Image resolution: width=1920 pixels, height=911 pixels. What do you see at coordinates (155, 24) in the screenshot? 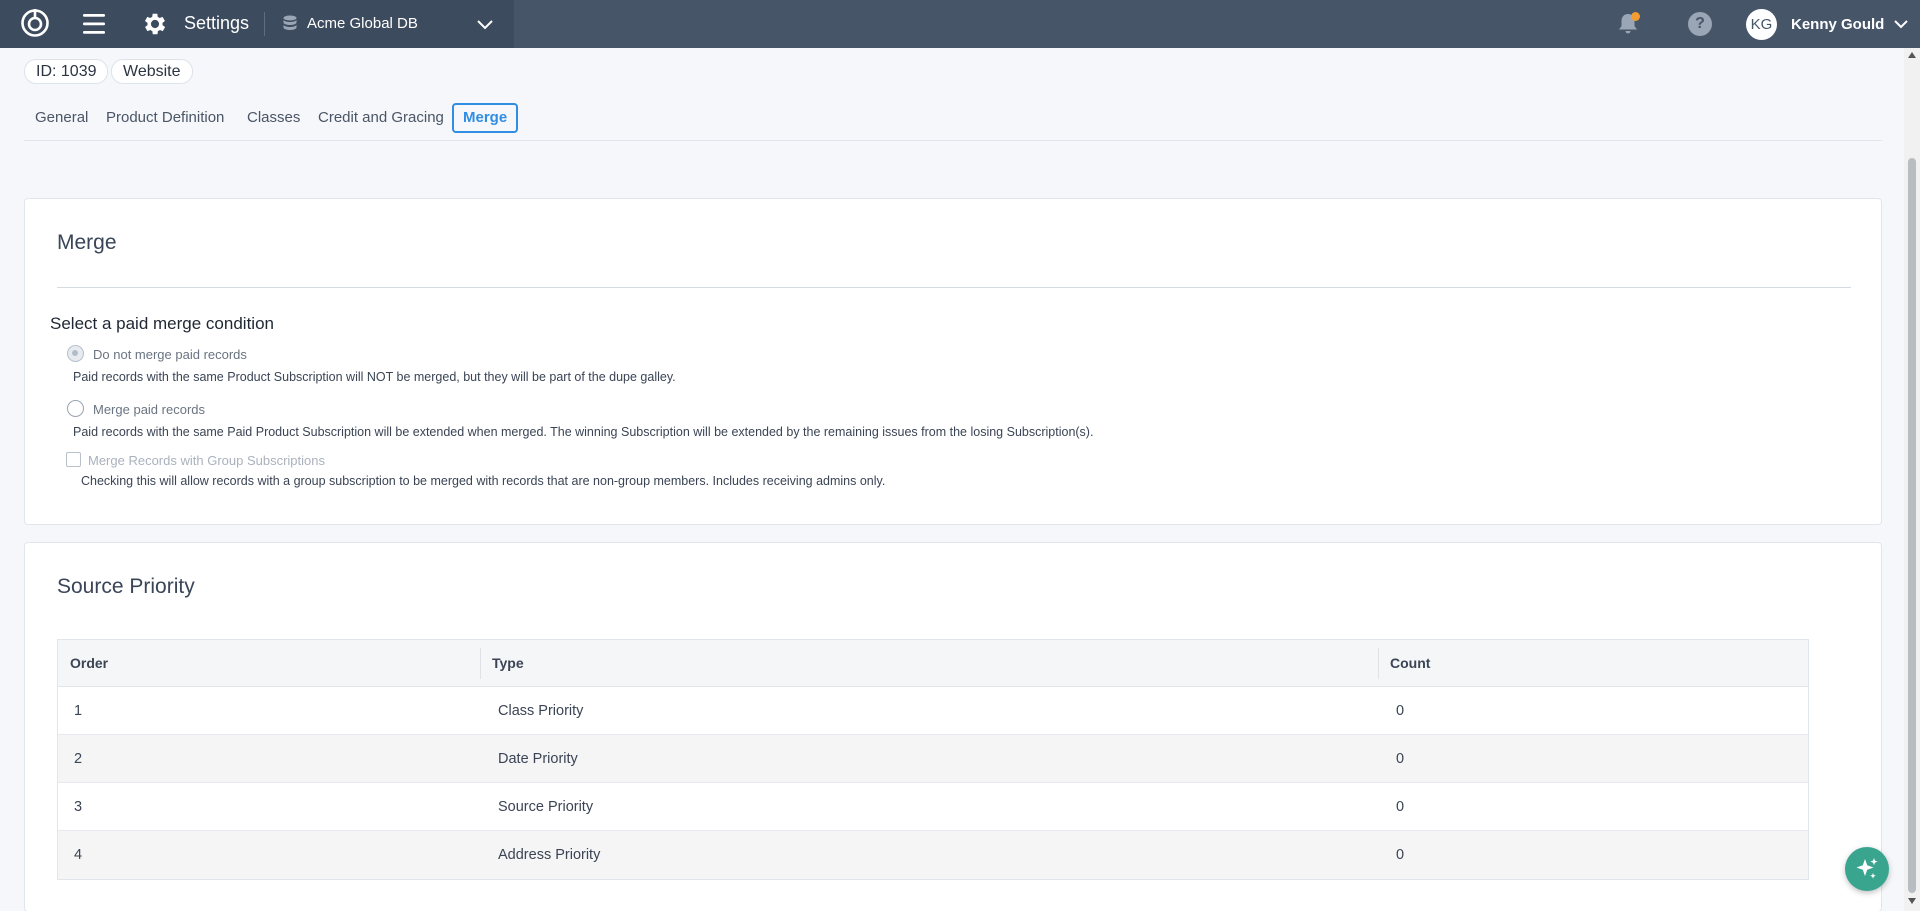
I see `gear-icon` at bounding box center [155, 24].